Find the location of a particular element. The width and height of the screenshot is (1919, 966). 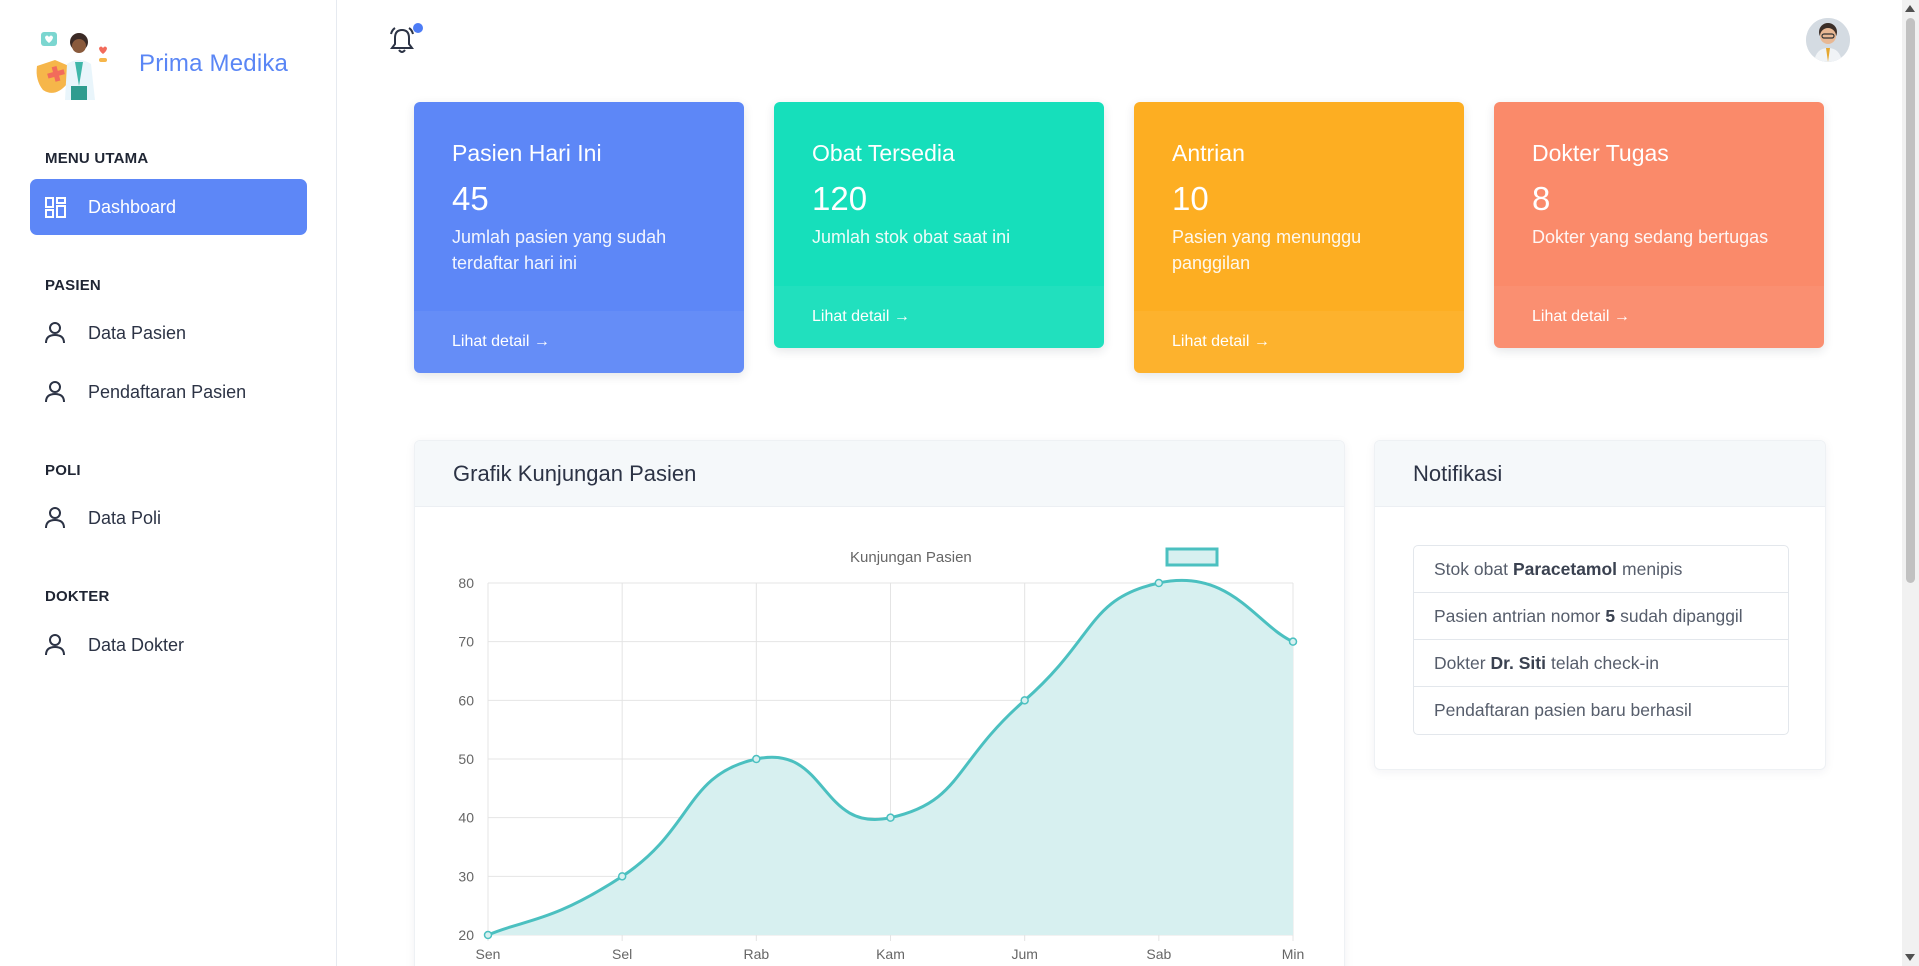

y-tick-label: 50 is located at coordinates (466, 759).